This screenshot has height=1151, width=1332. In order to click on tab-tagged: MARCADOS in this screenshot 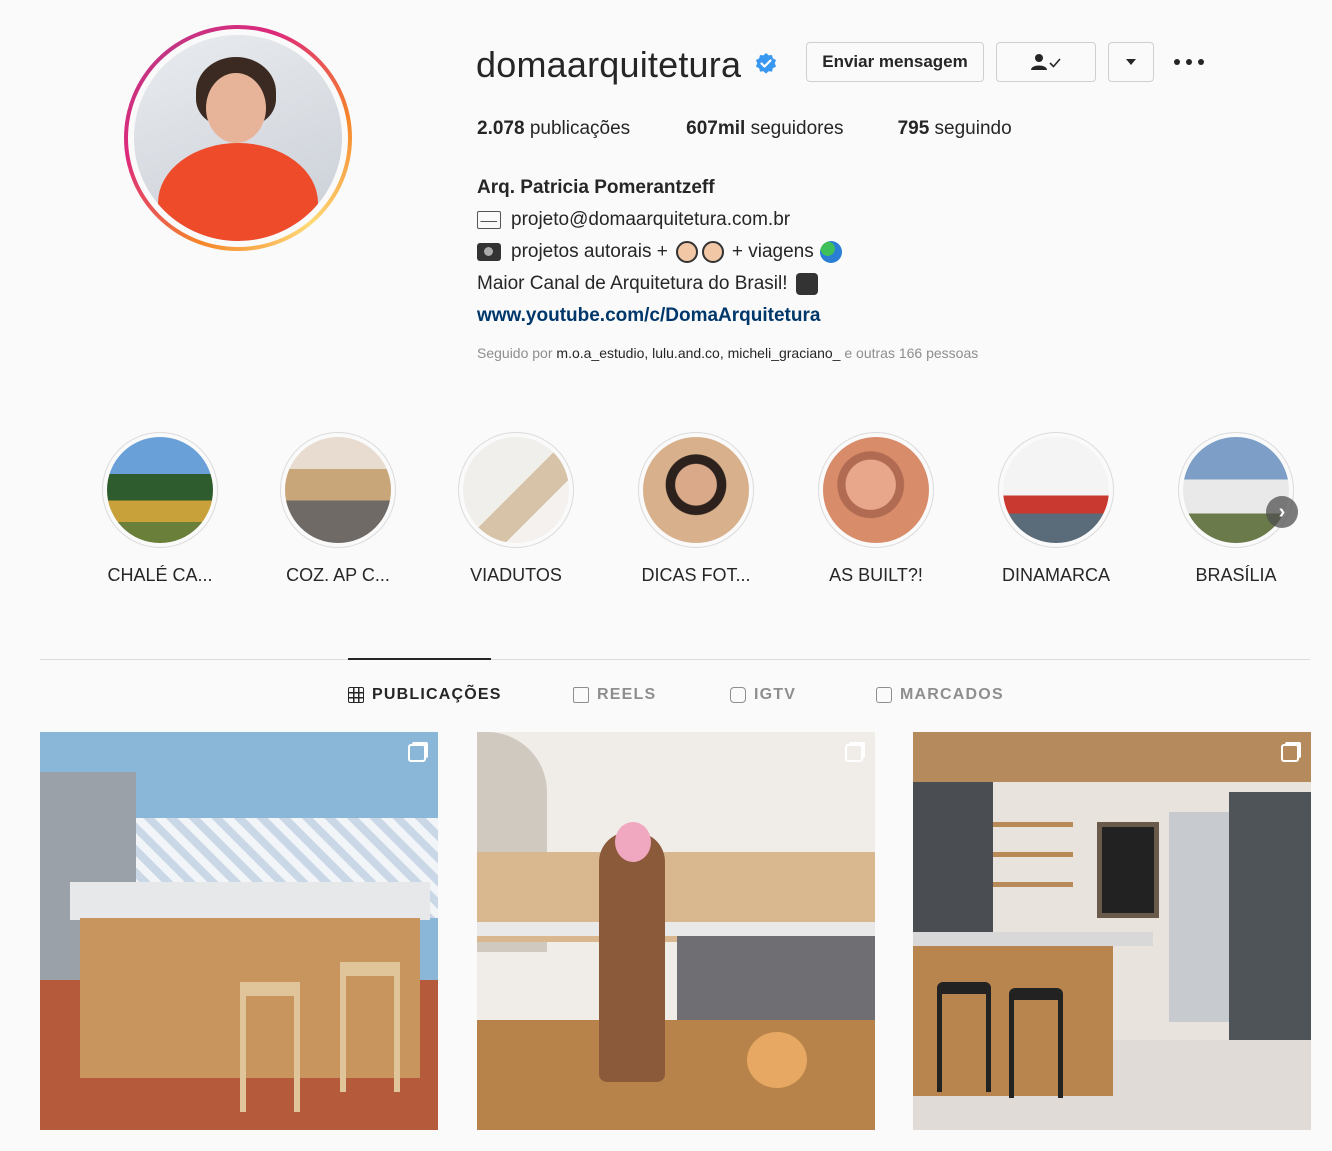, I will do `click(940, 695)`.